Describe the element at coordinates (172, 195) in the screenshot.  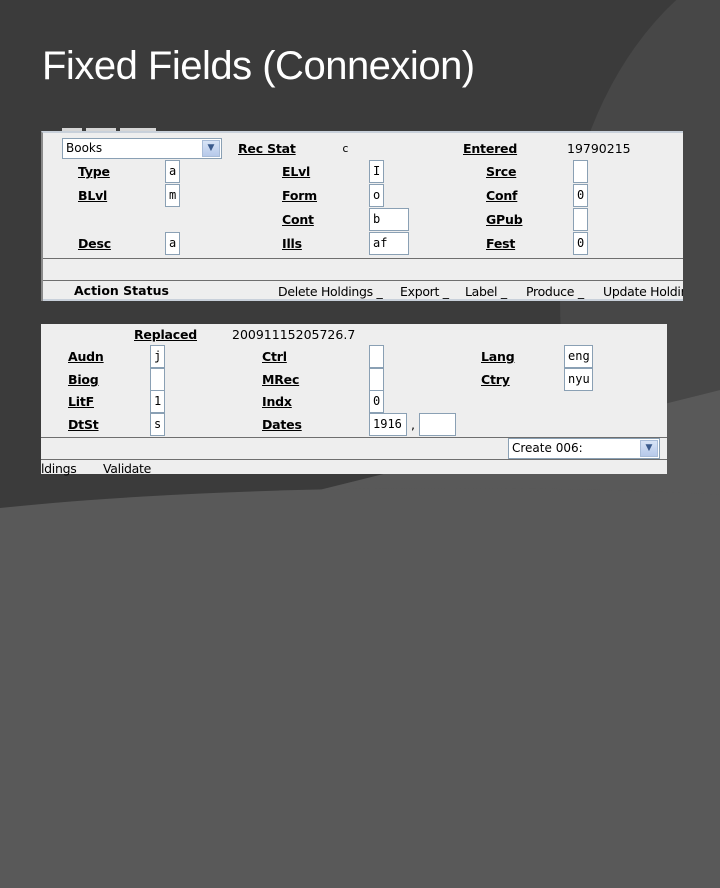
I see `blvl-field: m` at that location.